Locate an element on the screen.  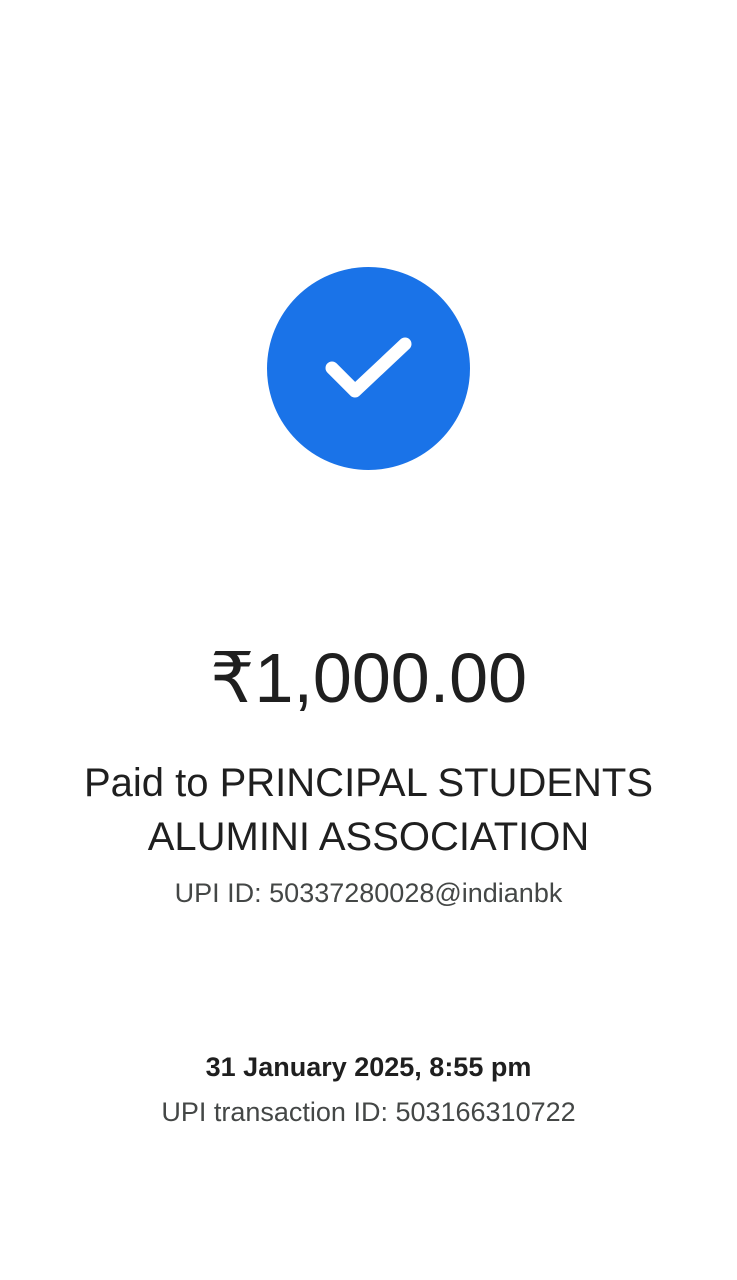
payment-amount: ₹1,000.00 is located at coordinates (368, 678).